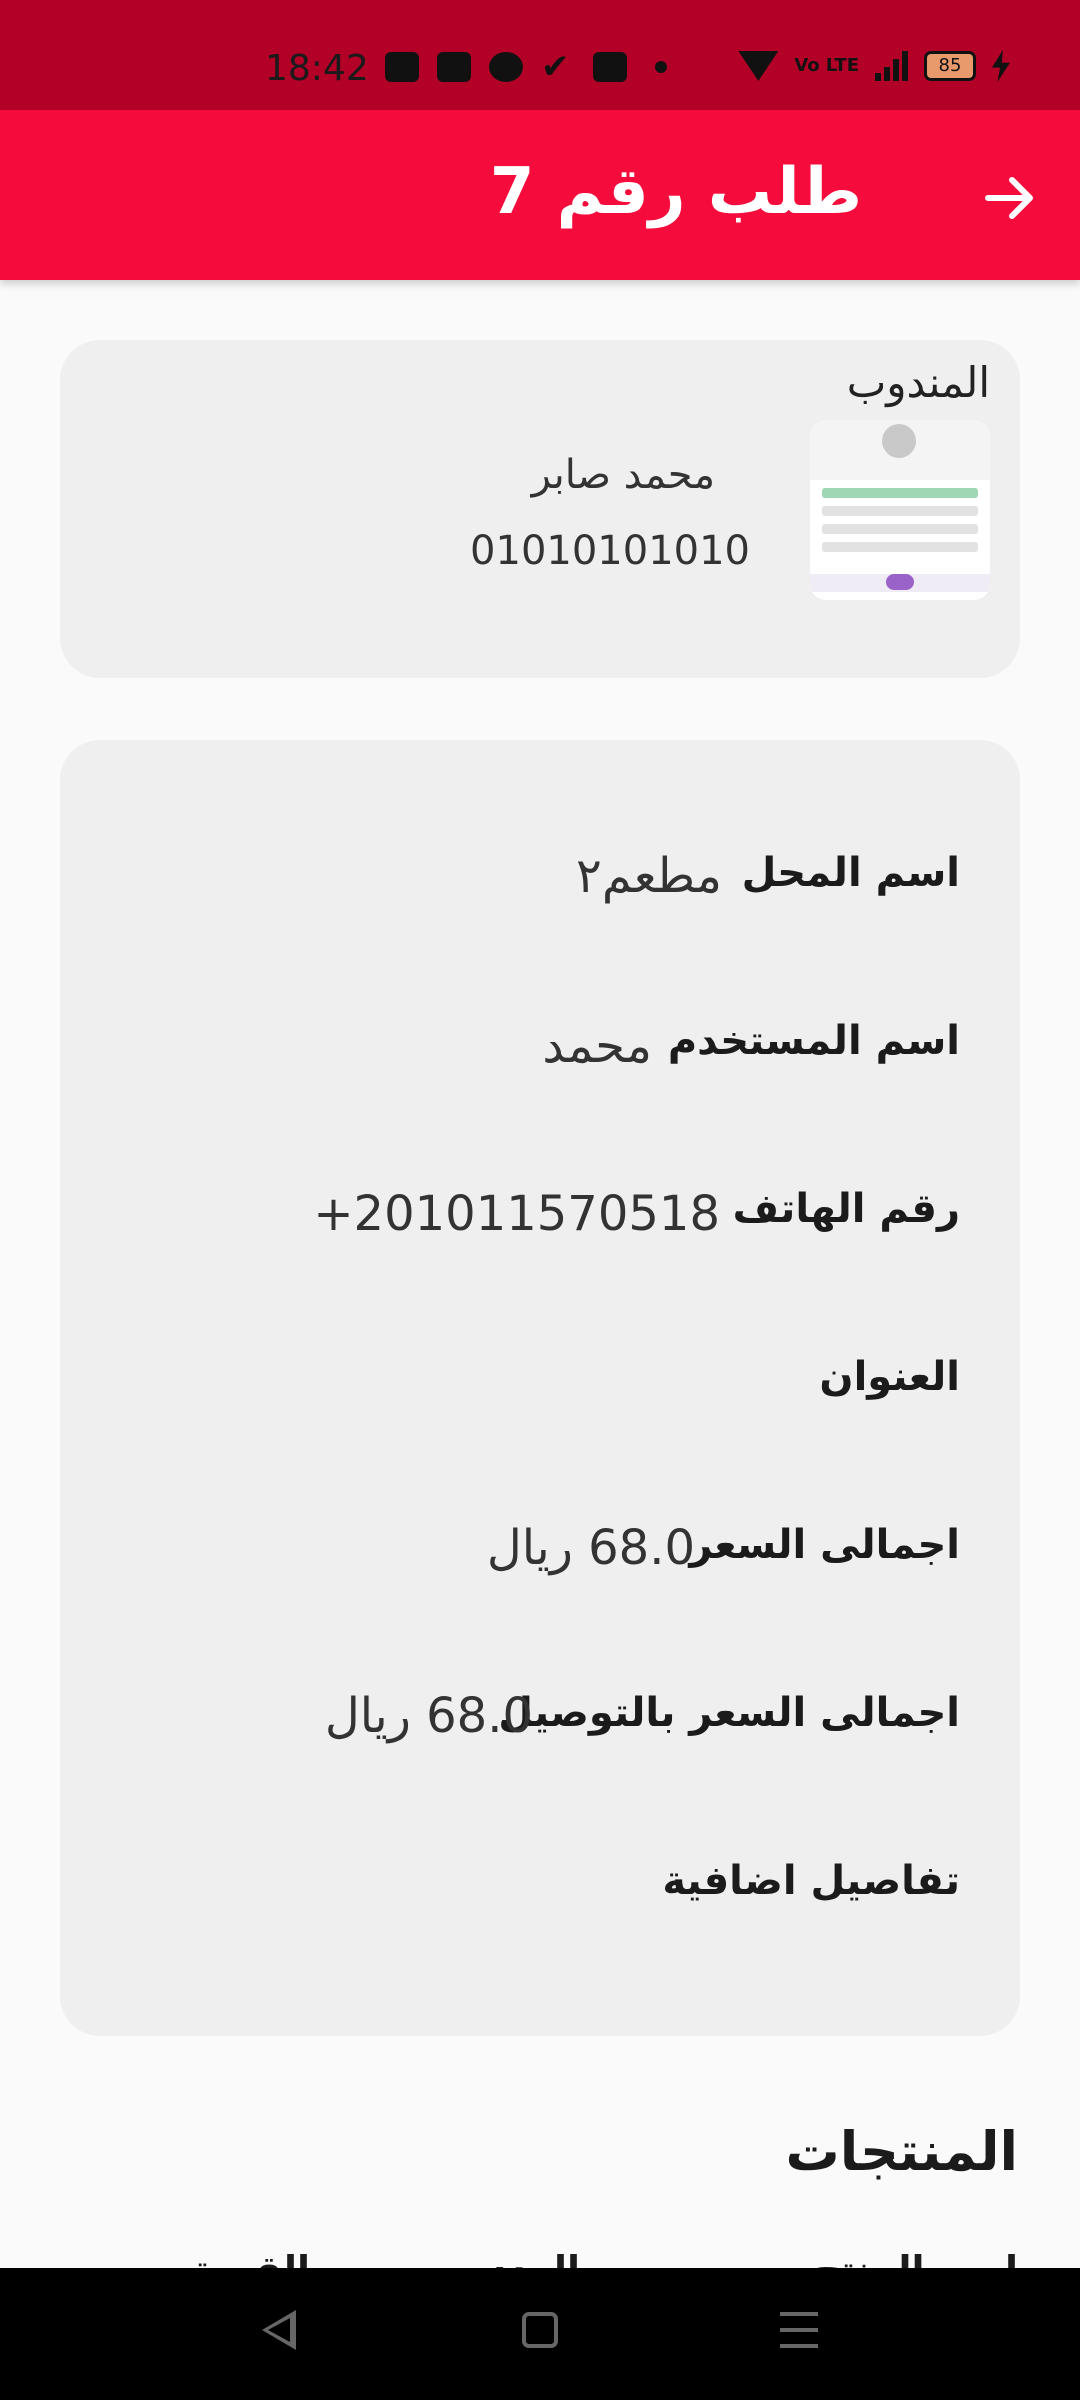  What do you see at coordinates (758, 66) in the screenshot?
I see `wifi-icon` at bounding box center [758, 66].